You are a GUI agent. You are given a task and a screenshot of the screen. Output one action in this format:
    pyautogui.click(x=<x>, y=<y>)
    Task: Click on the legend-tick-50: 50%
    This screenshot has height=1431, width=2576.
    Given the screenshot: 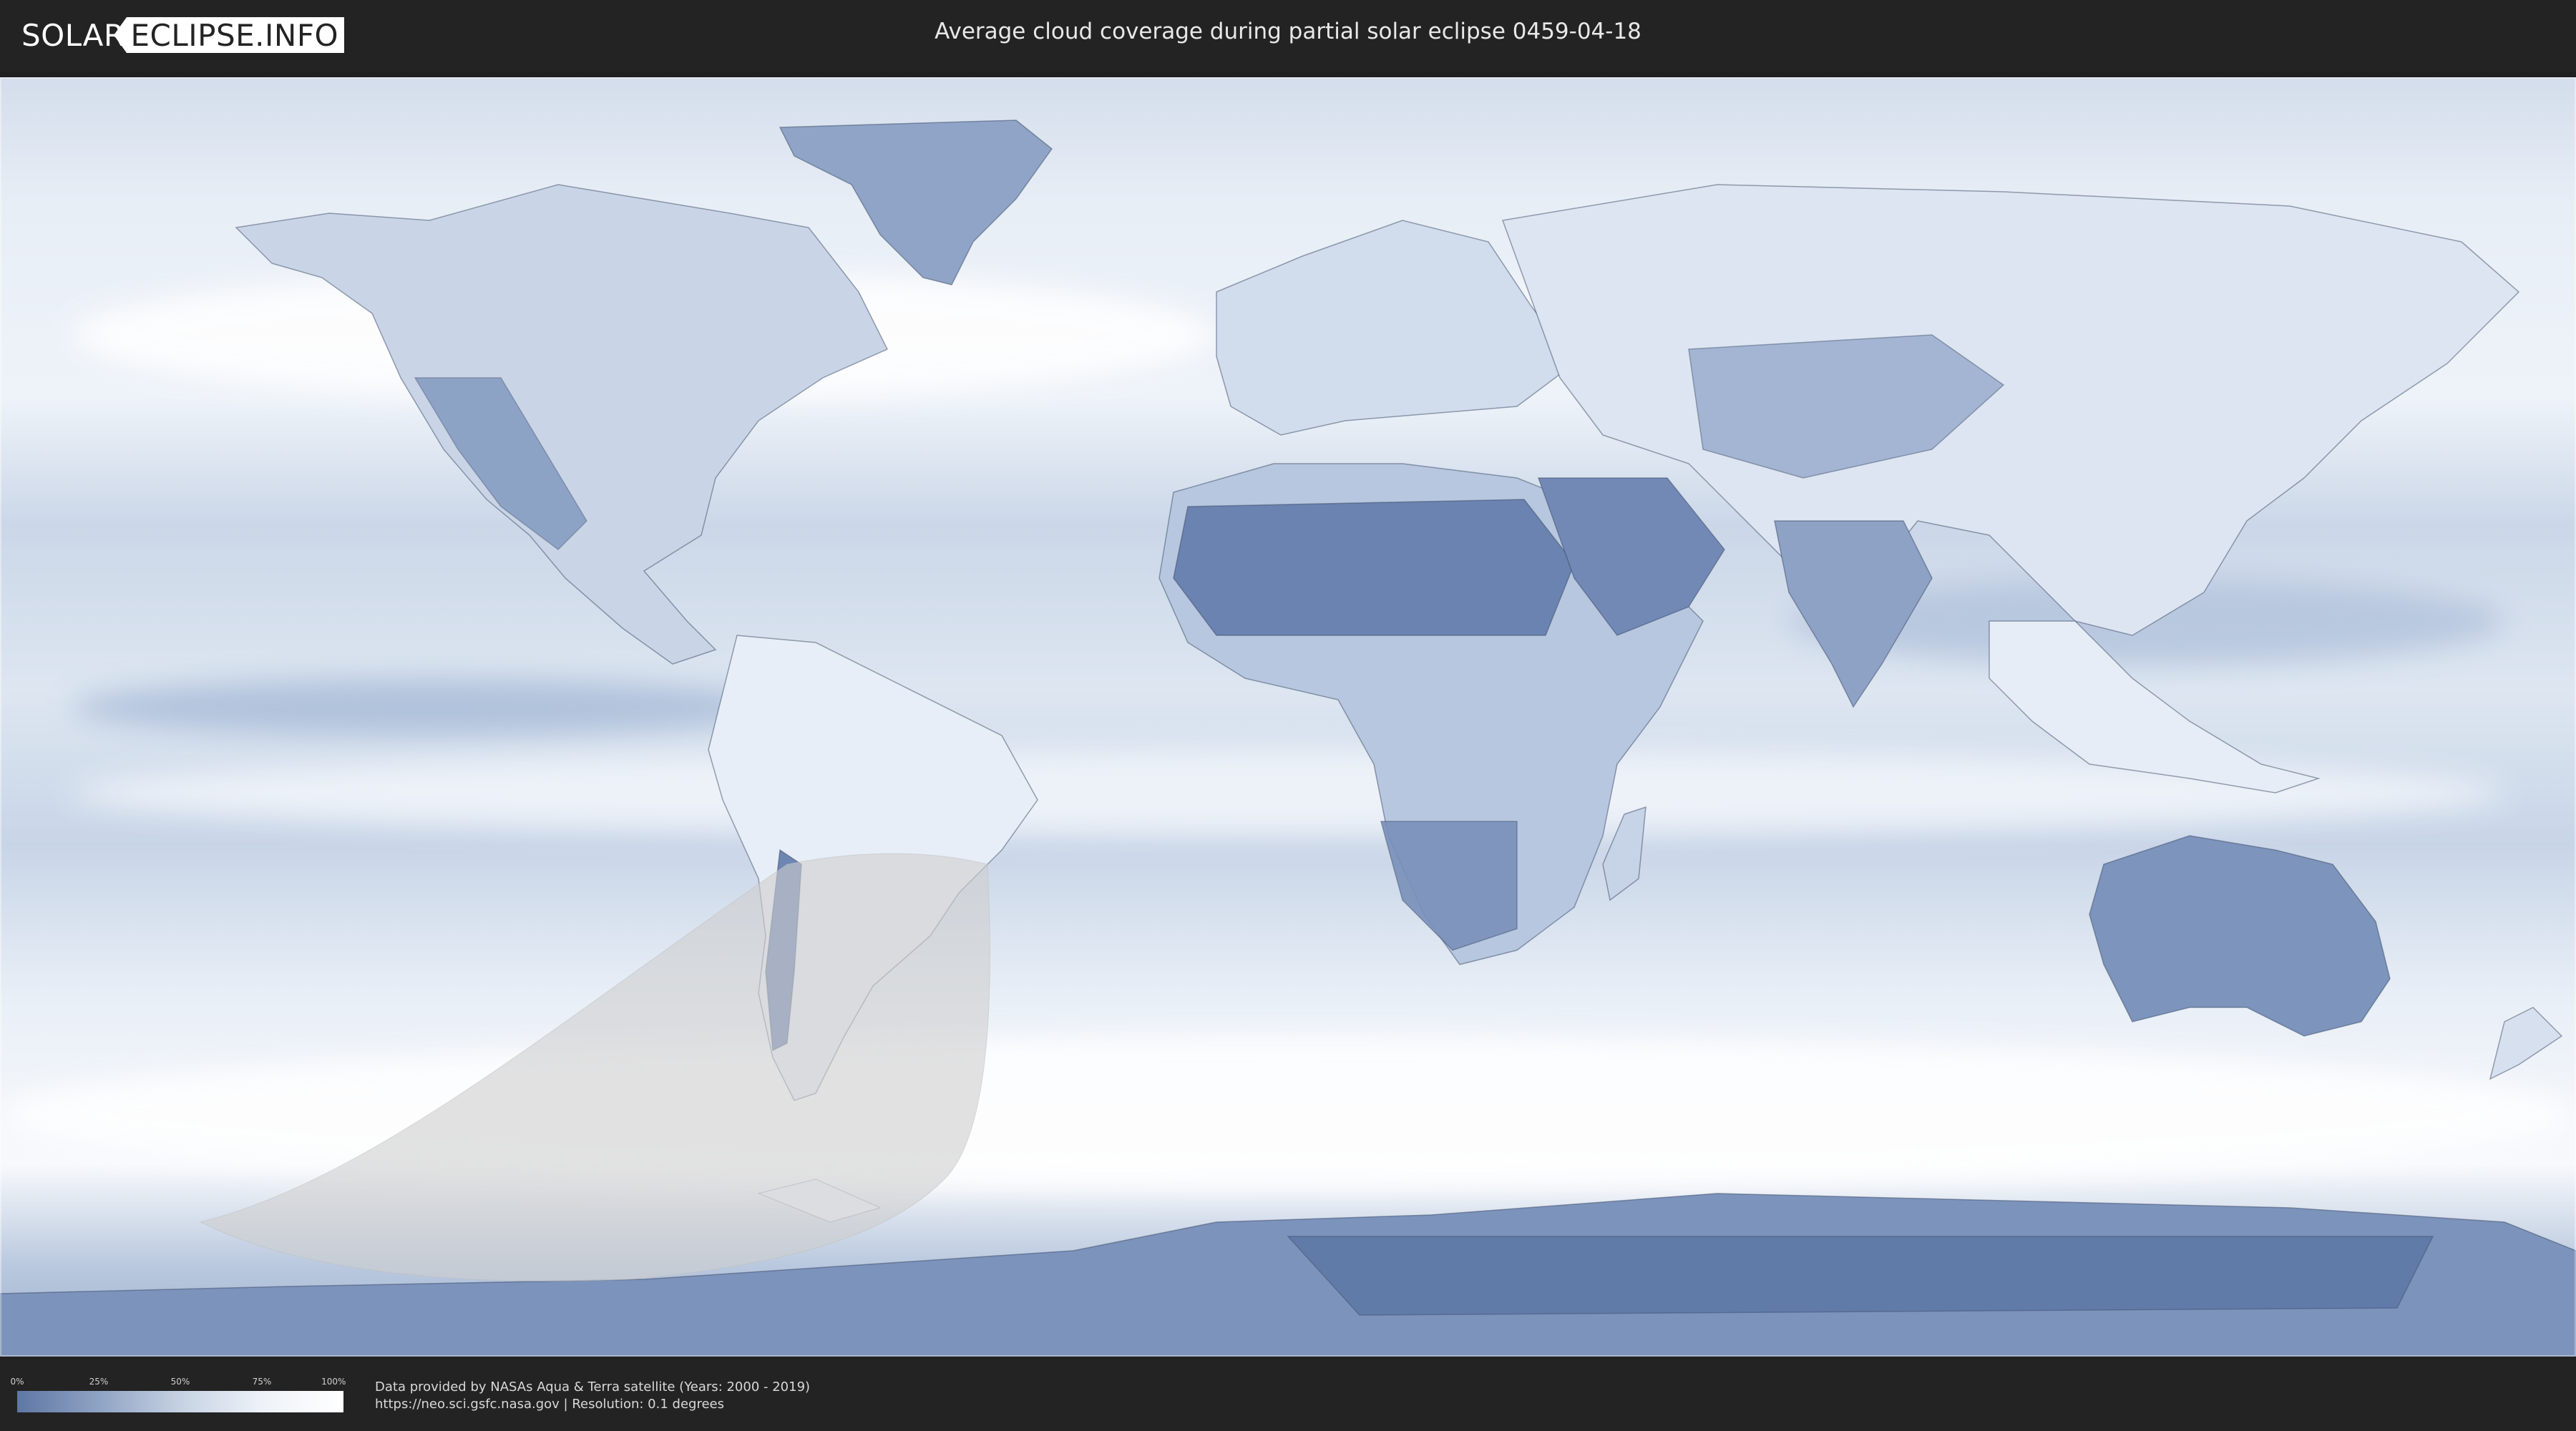 What is the action you would take?
    pyautogui.click(x=180, y=1382)
    